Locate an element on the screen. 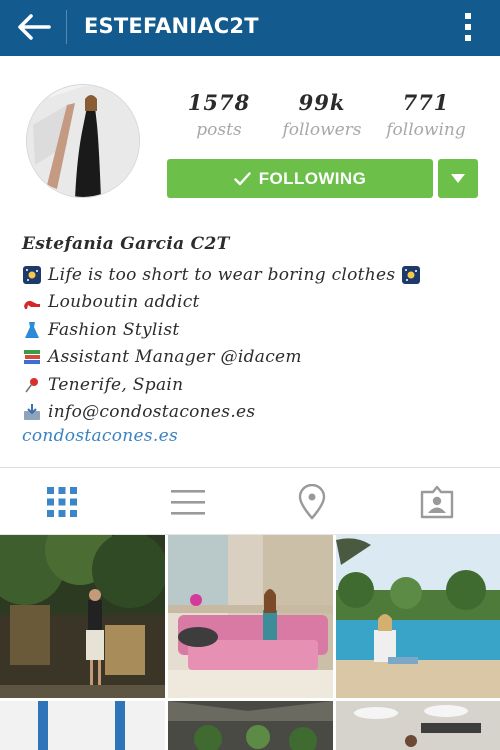 The height and width of the screenshot is (750, 500). overflow-menu-button is located at coordinates (468, 27).